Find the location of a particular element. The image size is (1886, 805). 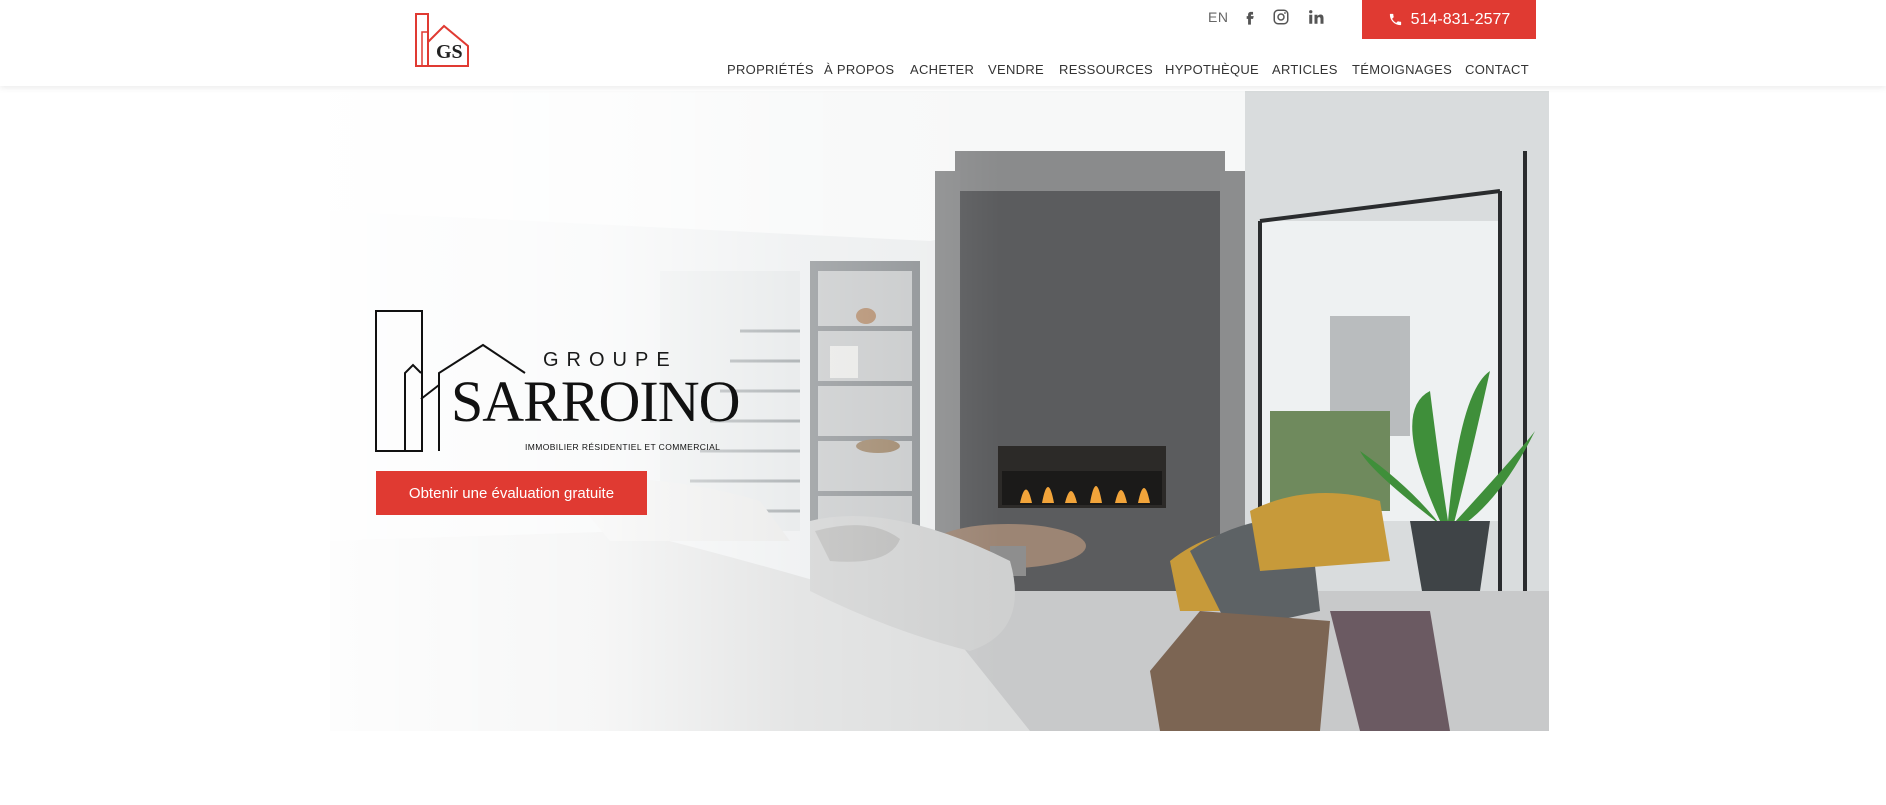

nav-item-acheter: ACHETER is located at coordinates (942, 69).